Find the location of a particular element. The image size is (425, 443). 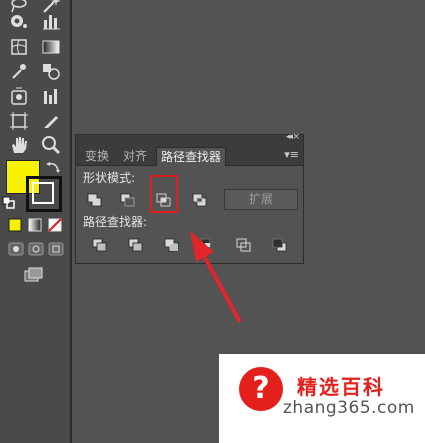

crop-icon is located at coordinates (208, 245).